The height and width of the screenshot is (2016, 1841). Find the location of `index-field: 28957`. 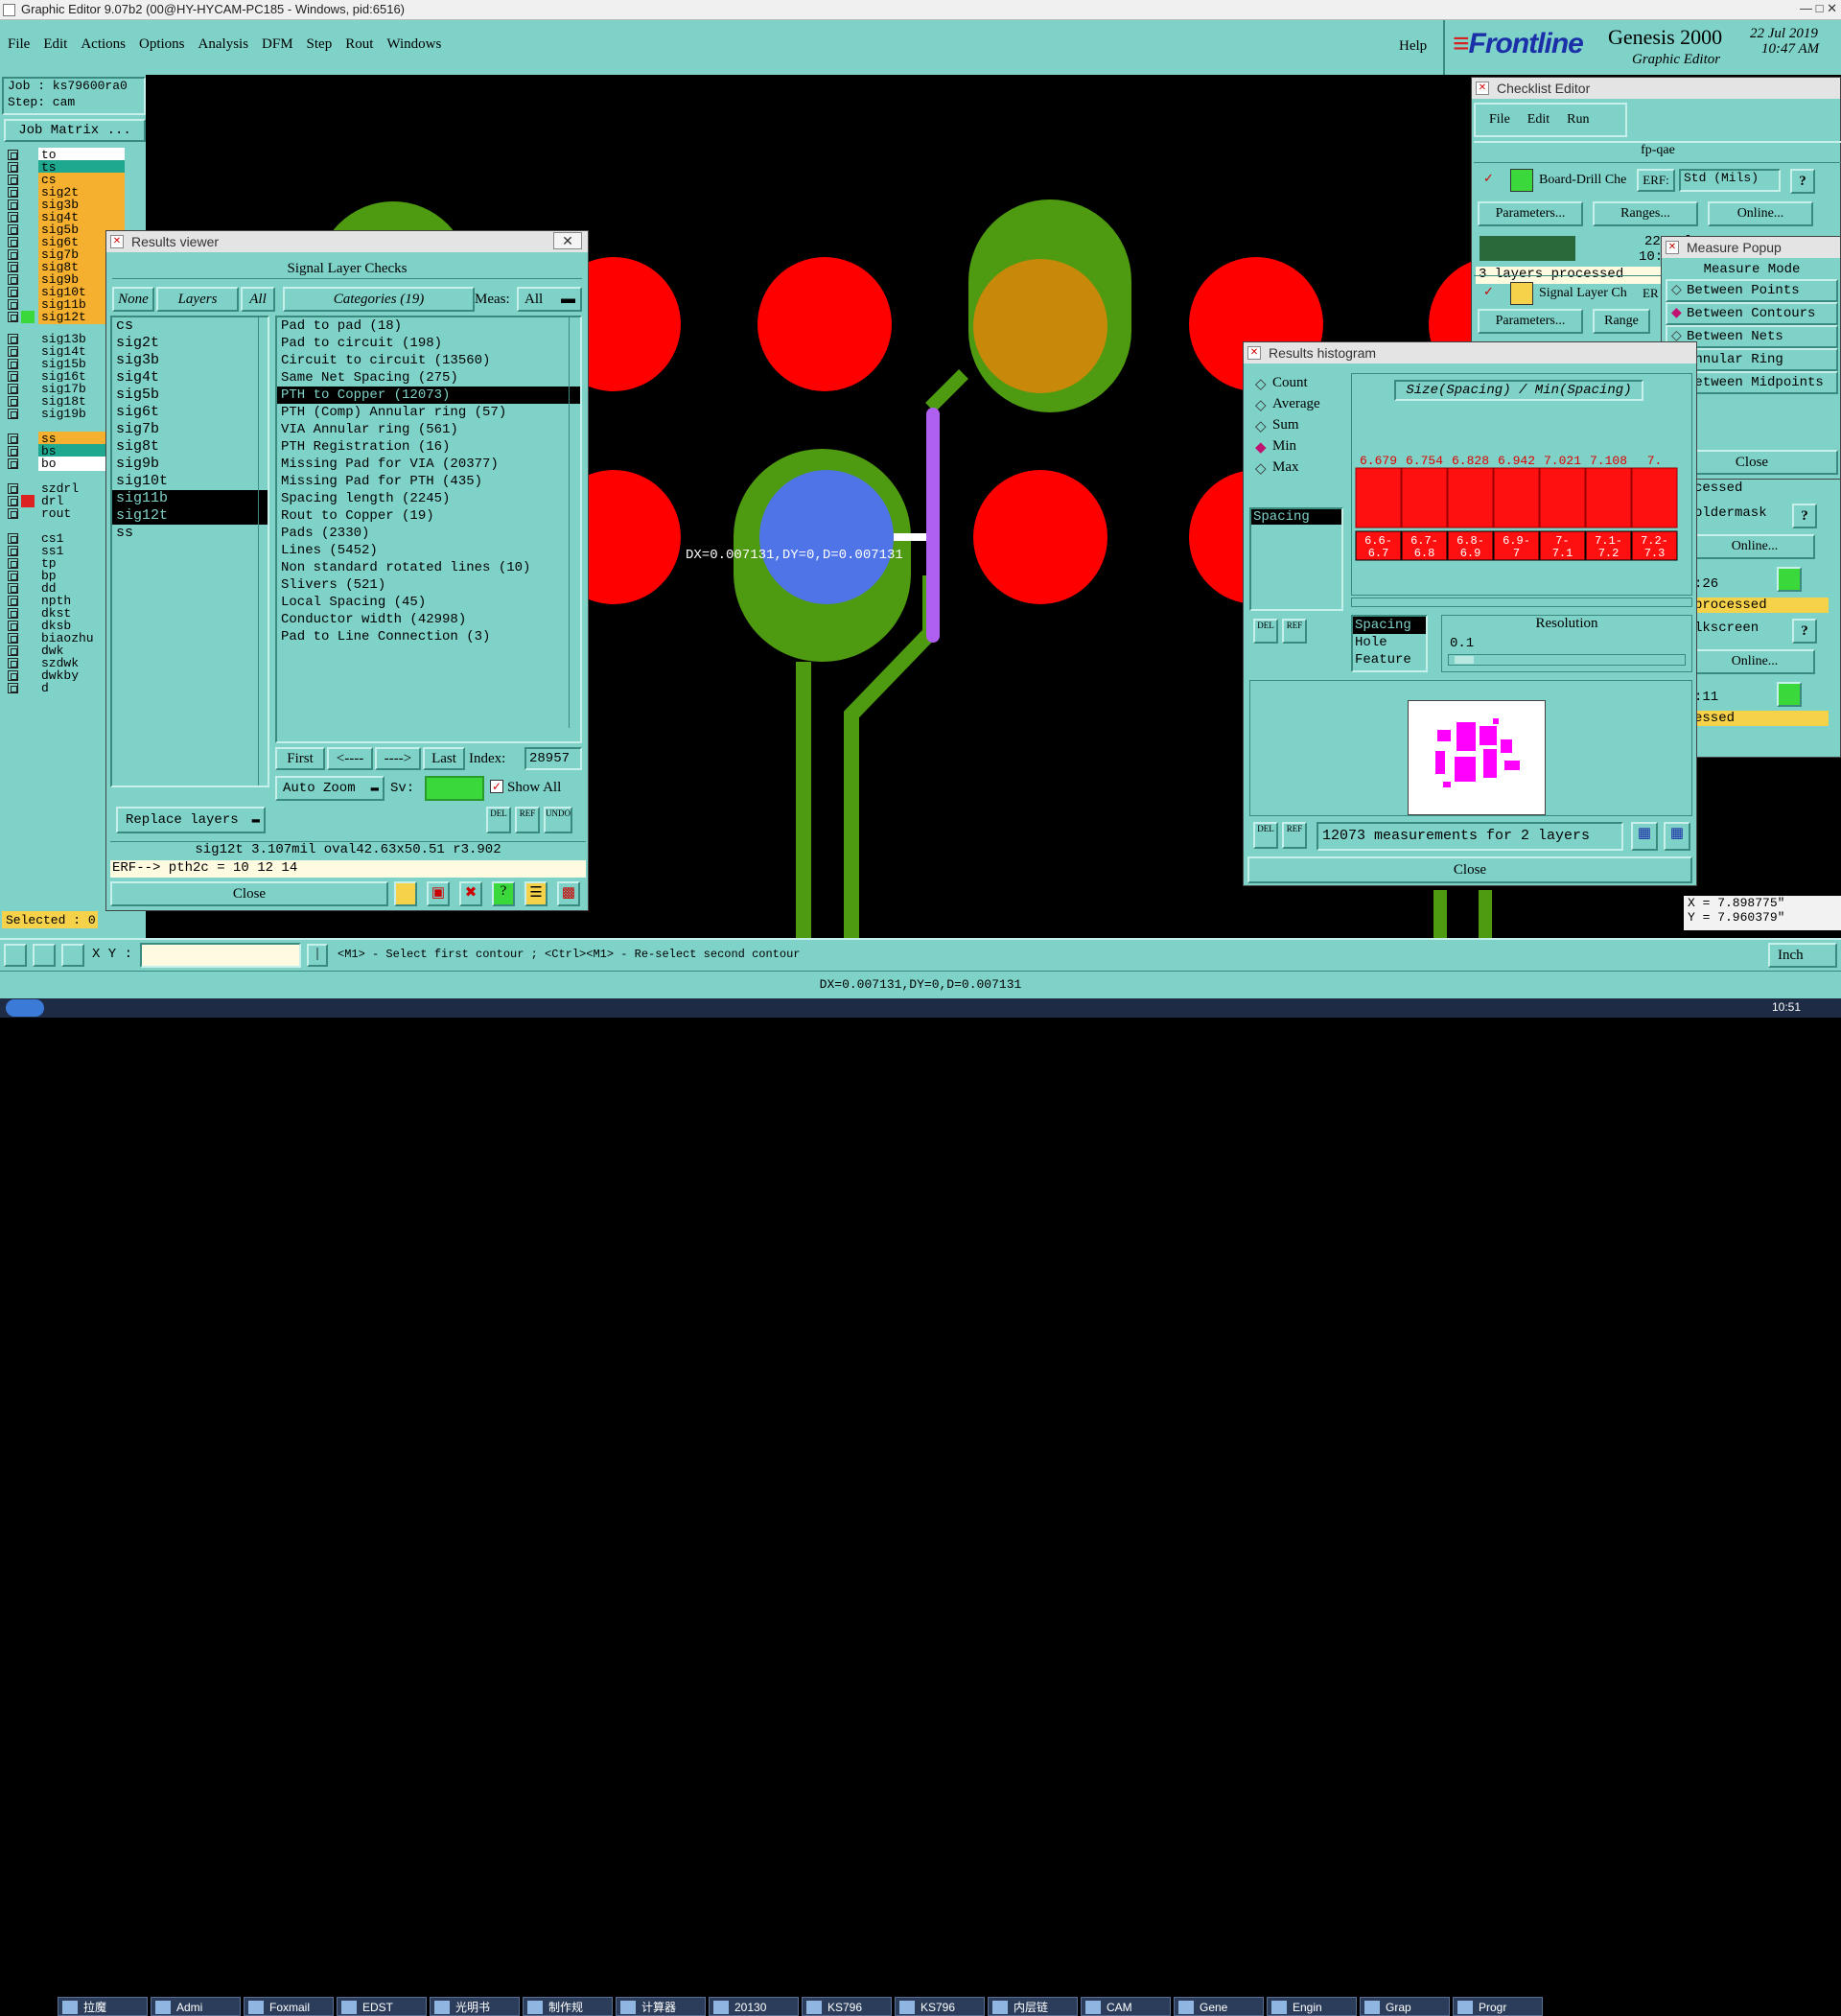

index-field: 28957 is located at coordinates (553, 758).